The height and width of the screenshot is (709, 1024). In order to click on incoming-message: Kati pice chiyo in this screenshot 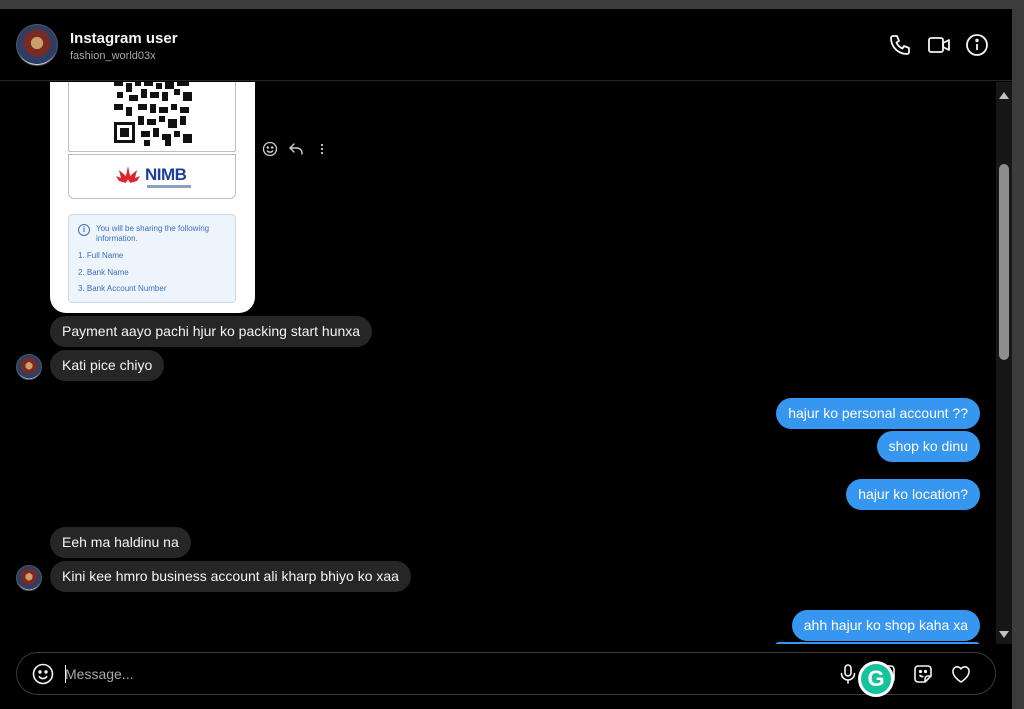, I will do `click(107, 365)`.